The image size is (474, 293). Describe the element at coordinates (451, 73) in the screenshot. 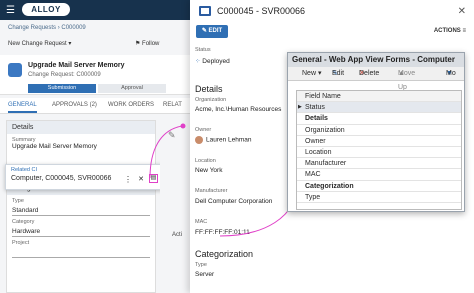

I see `more-label: Mo` at that location.